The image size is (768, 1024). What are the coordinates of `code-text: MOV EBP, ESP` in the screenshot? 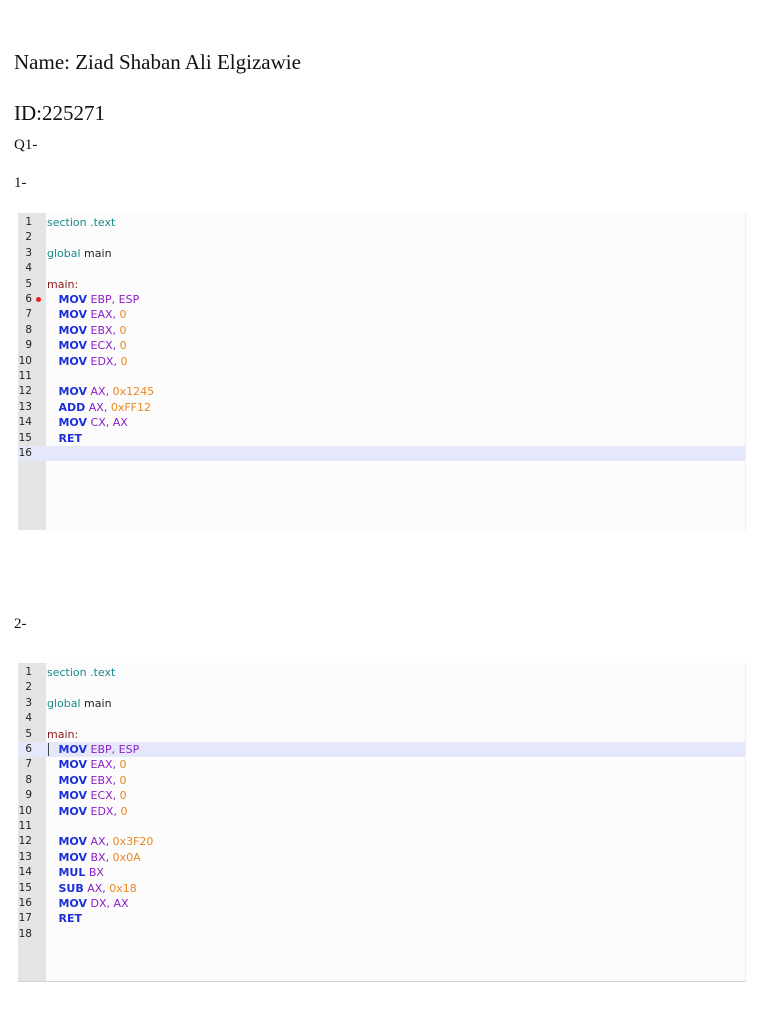 It's located at (93, 749).